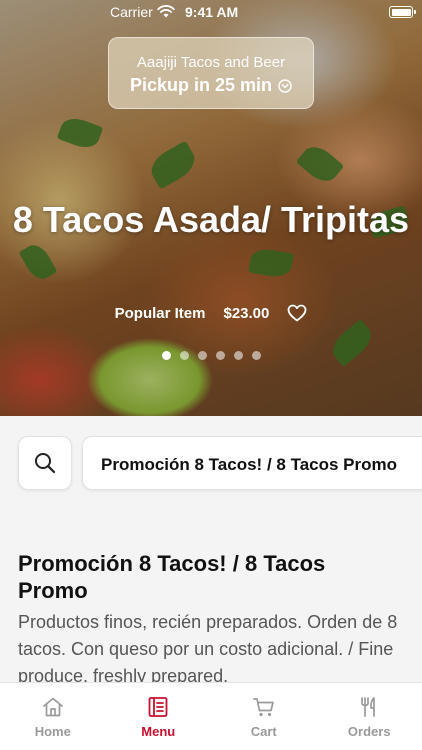  I want to click on tab-home: Home, so click(53, 716).